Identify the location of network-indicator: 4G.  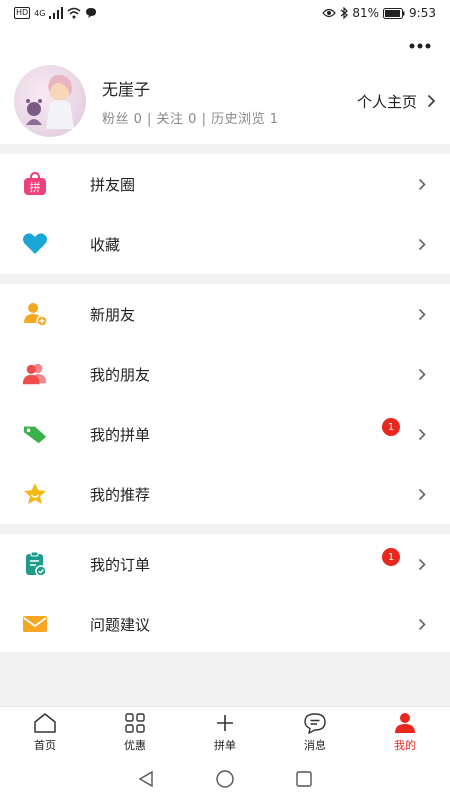
(40, 13).